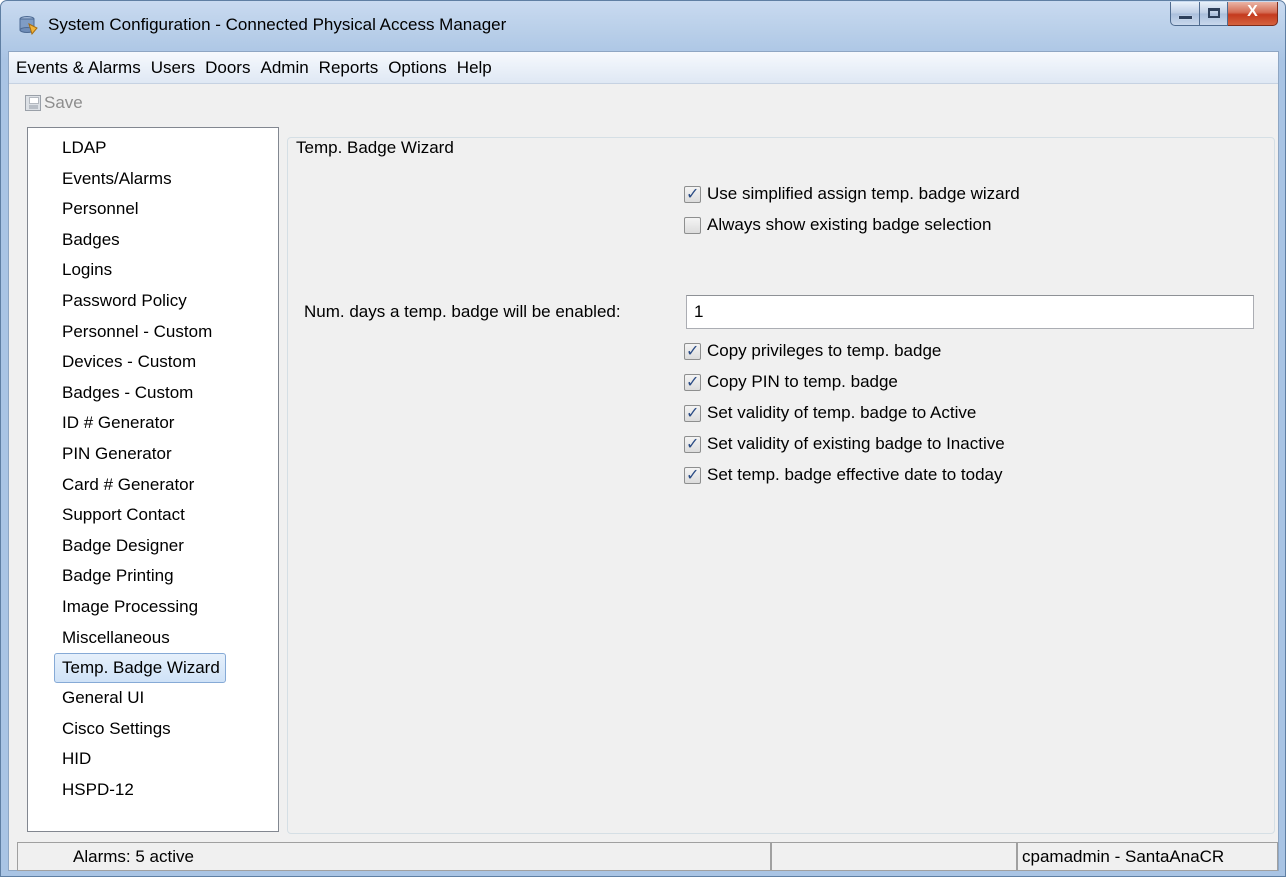  I want to click on temp-badge-active-checkbox: Set validity of temp. badge to Active, so click(830, 413).